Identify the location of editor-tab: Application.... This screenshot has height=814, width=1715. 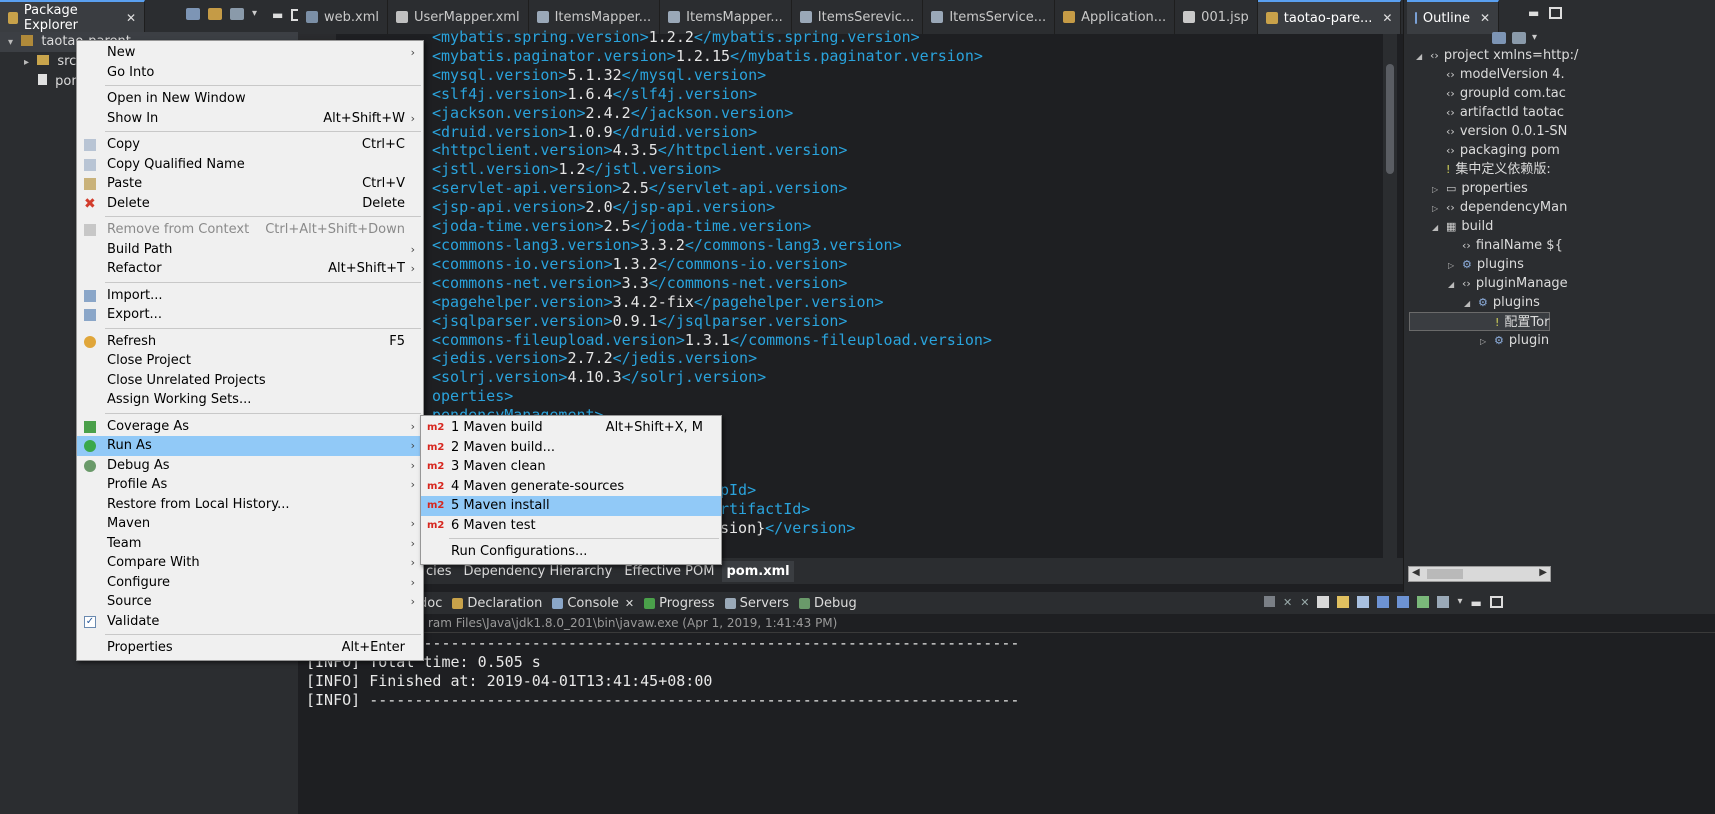
(1115, 17).